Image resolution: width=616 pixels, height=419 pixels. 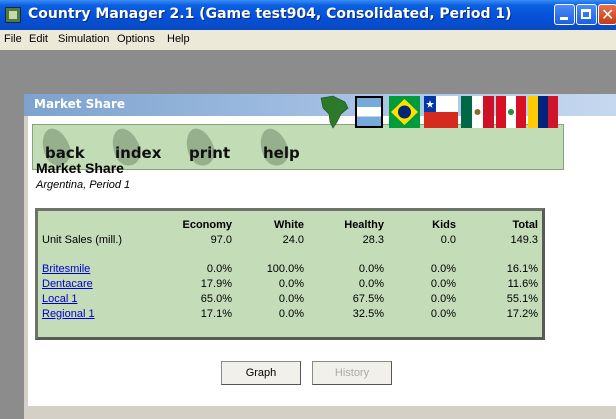 What do you see at coordinates (67, 284) in the screenshot?
I see `company-link: Dentacare` at bounding box center [67, 284].